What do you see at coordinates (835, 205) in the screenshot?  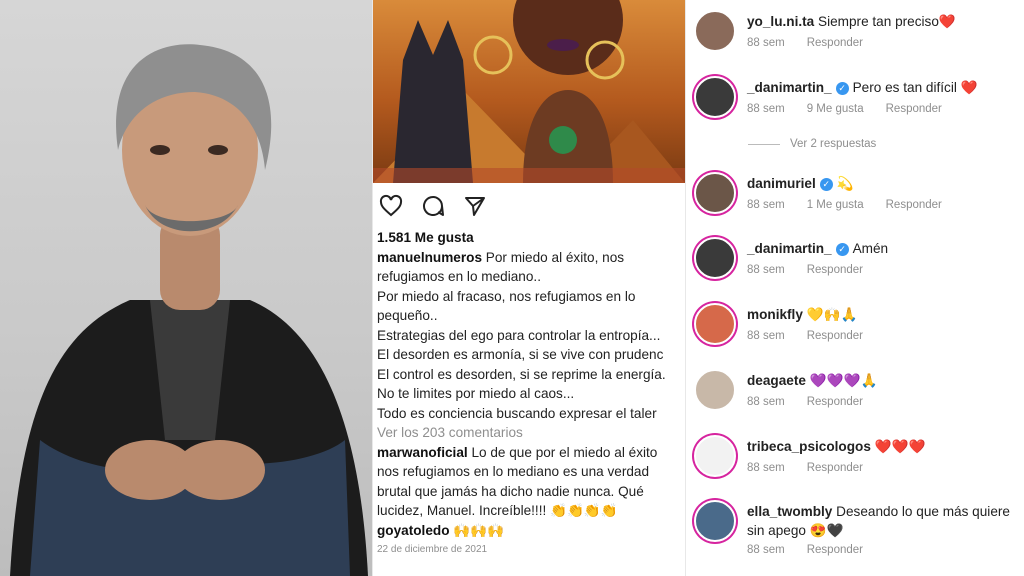 I see `comment-likes: 1 Me gusta` at bounding box center [835, 205].